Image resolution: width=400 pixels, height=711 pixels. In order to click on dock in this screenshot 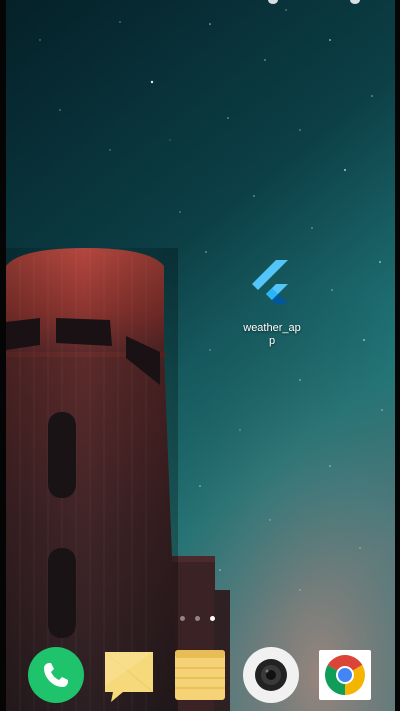, I will do `click(200, 676)`.